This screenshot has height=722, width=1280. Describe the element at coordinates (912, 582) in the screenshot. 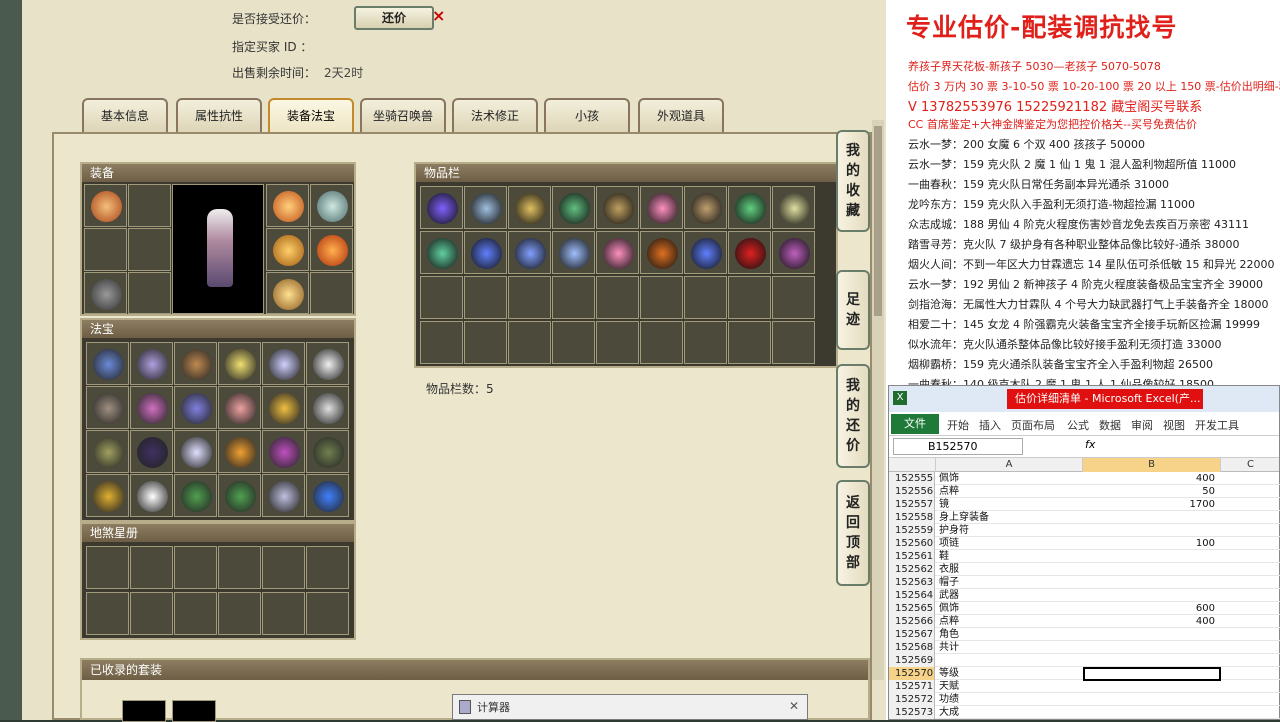

I see `row-number: 152563` at that location.